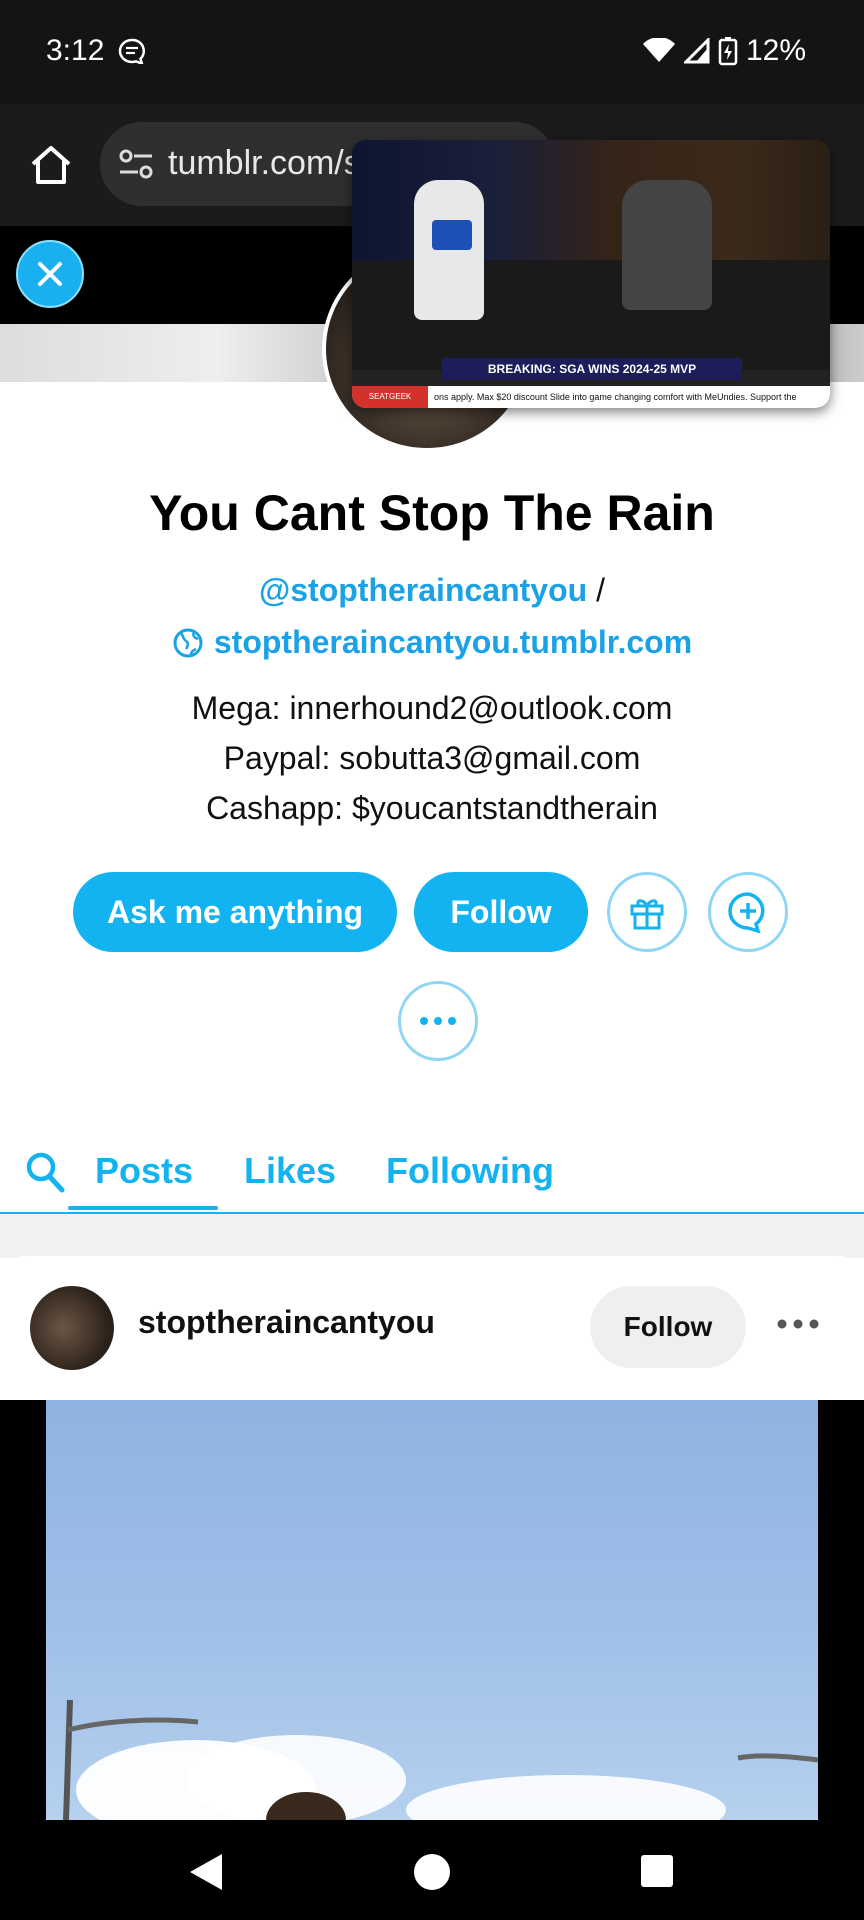 This screenshot has height=1920, width=864. I want to click on post-username: stoptheraincantyou, so click(286, 1322).